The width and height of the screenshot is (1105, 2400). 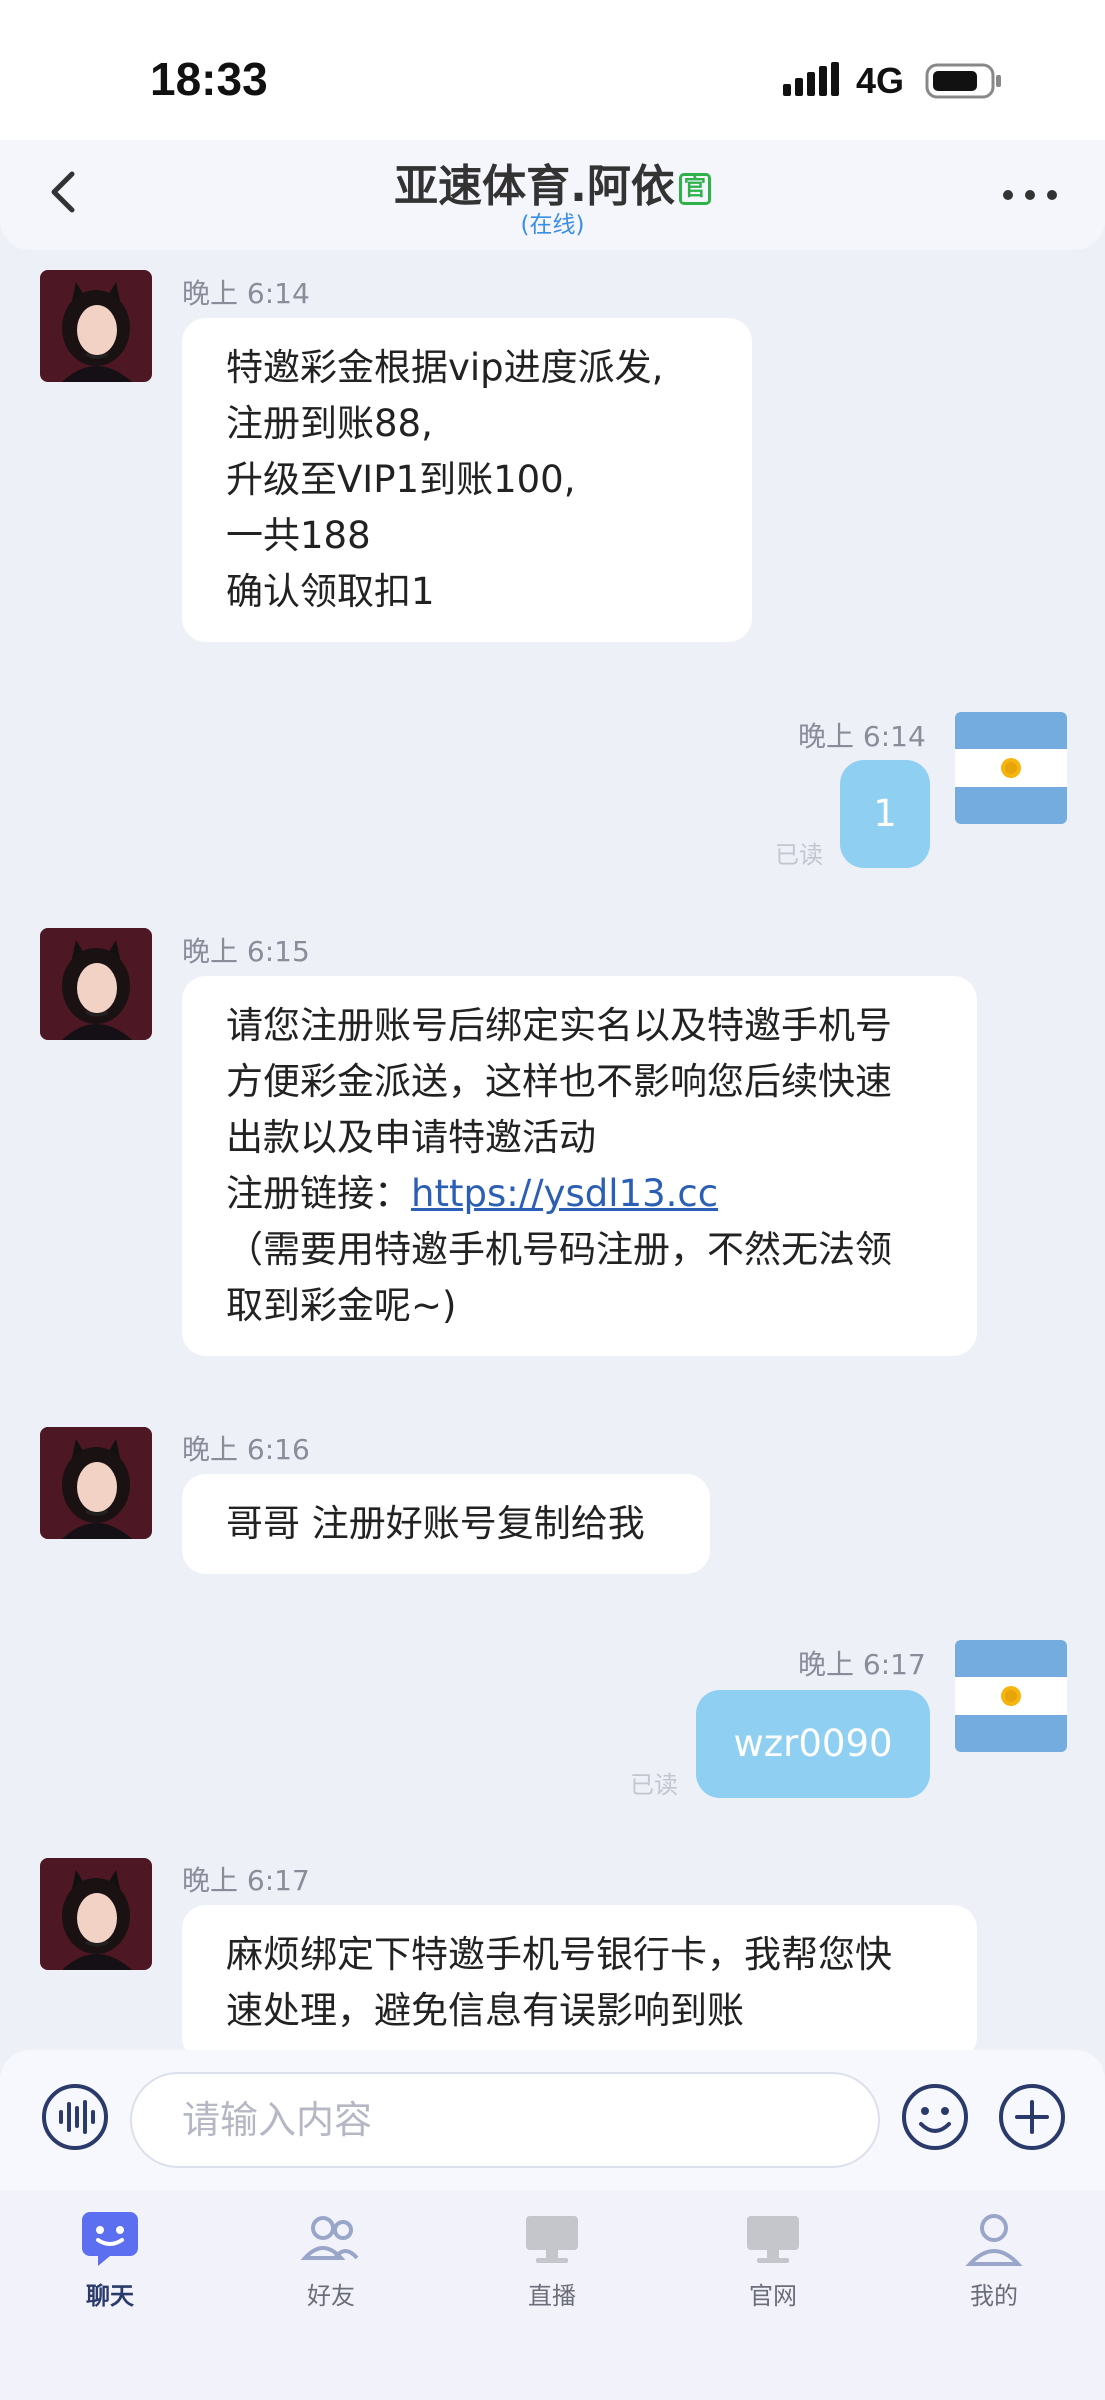 I want to click on tab-label: 好友, so click(x=331, y=2296).